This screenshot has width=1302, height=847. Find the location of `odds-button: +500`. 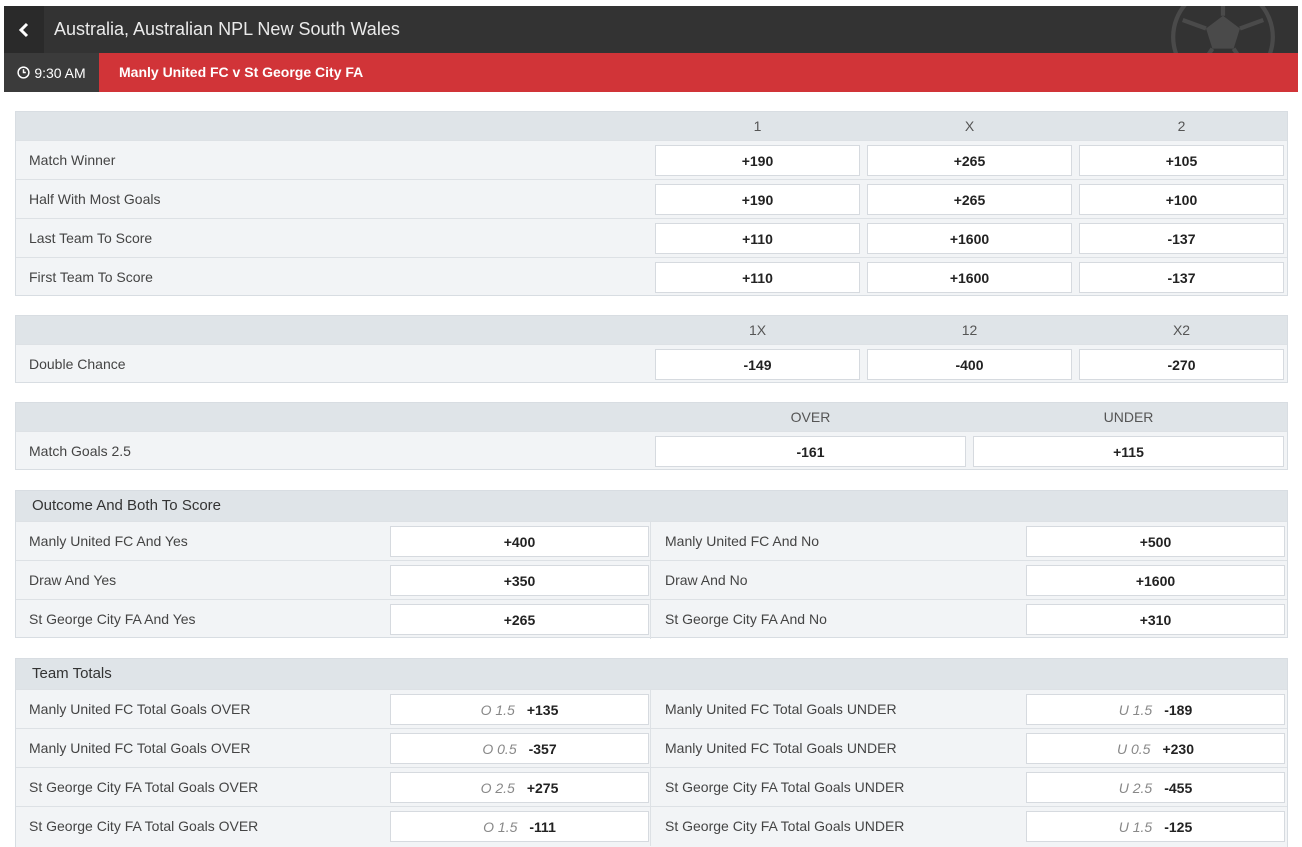

odds-button: +500 is located at coordinates (1155, 541).